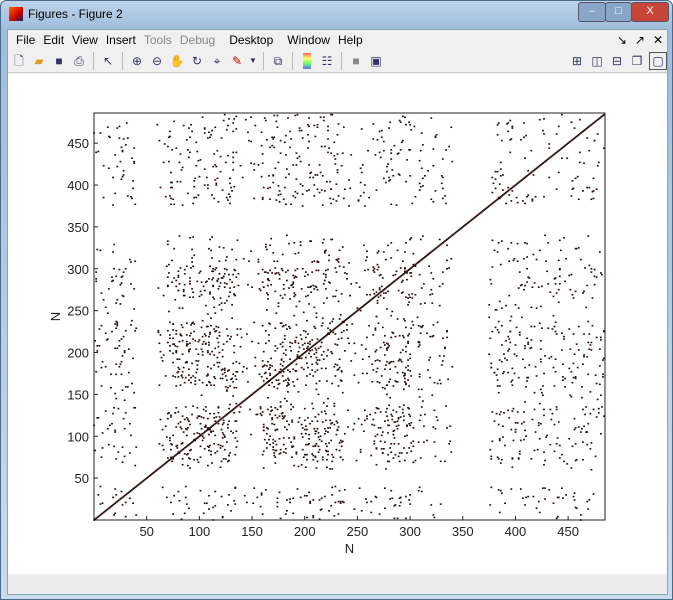 This screenshot has width=673, height=600. I want to click on menu-edit: Edit, so click(53, 40).